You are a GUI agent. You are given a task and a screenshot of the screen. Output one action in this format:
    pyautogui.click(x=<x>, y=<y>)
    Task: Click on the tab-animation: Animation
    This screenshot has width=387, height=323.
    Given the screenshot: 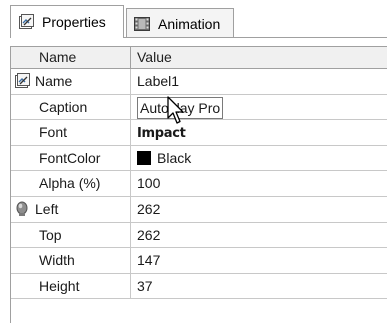 What is the action you would take?
    pyautogui.click(x=180, y=23)
    